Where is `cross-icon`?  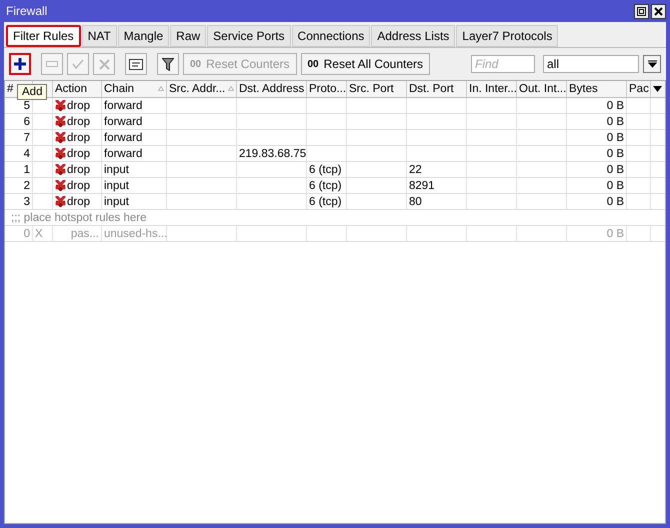 cross-icon is located at coordinates (104, 64).